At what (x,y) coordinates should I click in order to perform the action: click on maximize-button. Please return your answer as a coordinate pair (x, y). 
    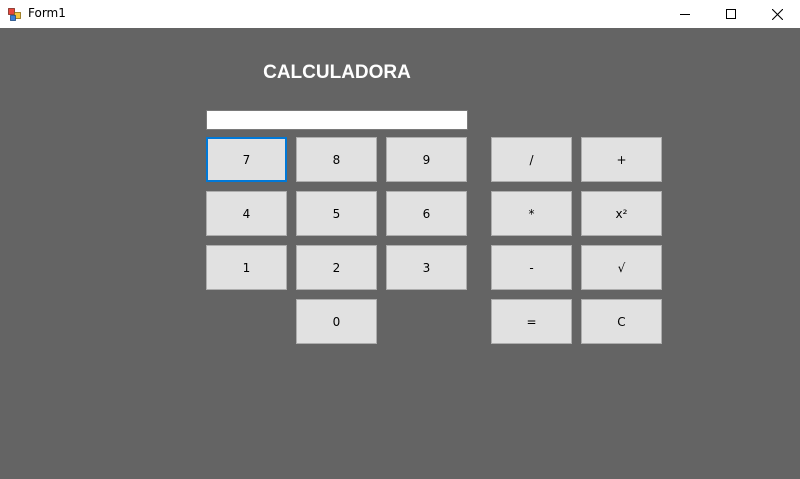
    Looking at the image, I should click on (731, 14).